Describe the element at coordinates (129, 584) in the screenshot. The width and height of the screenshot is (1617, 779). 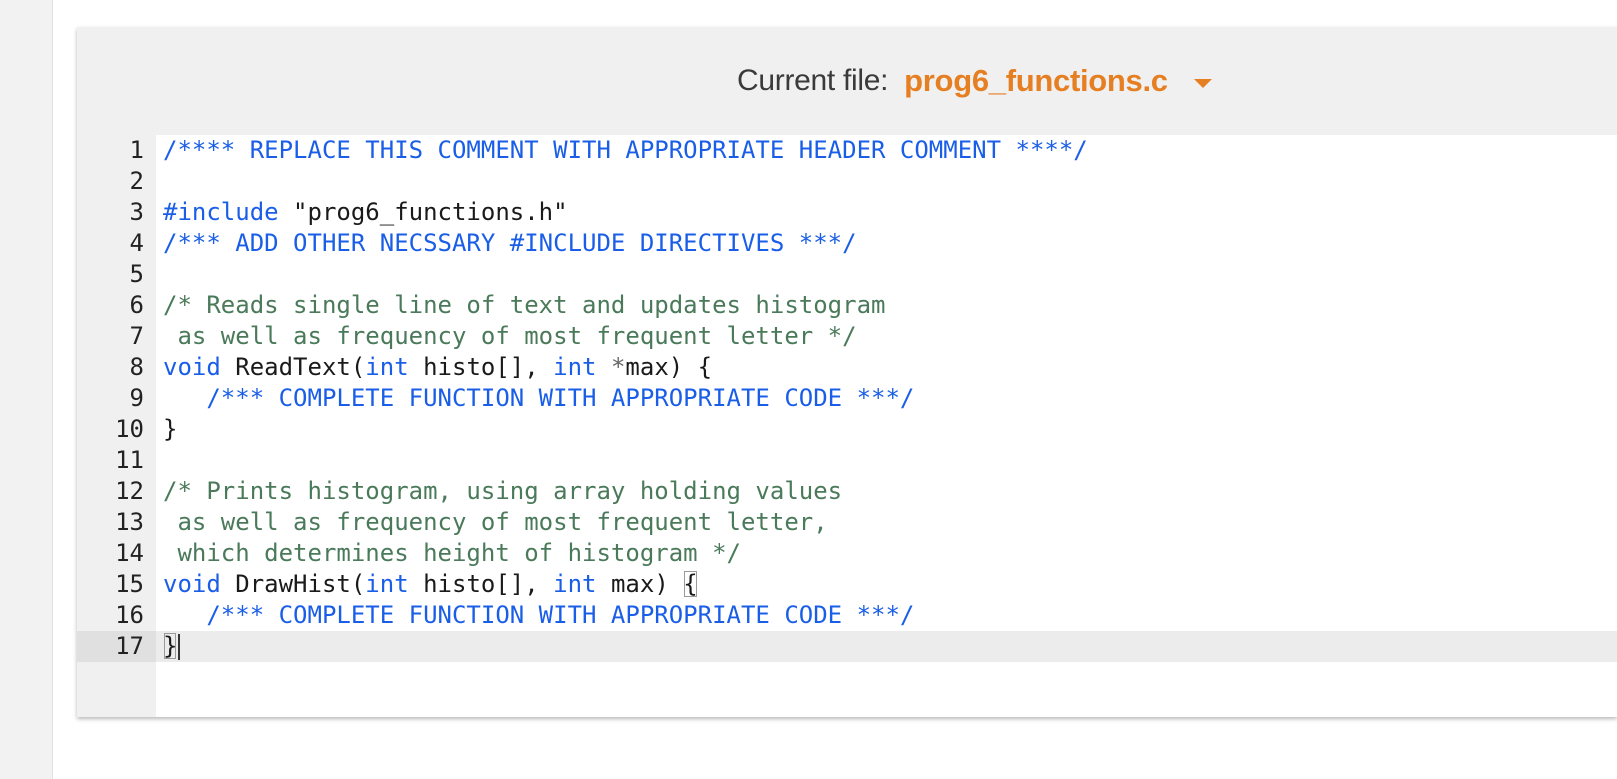
I see `line-number: 15` at that location.